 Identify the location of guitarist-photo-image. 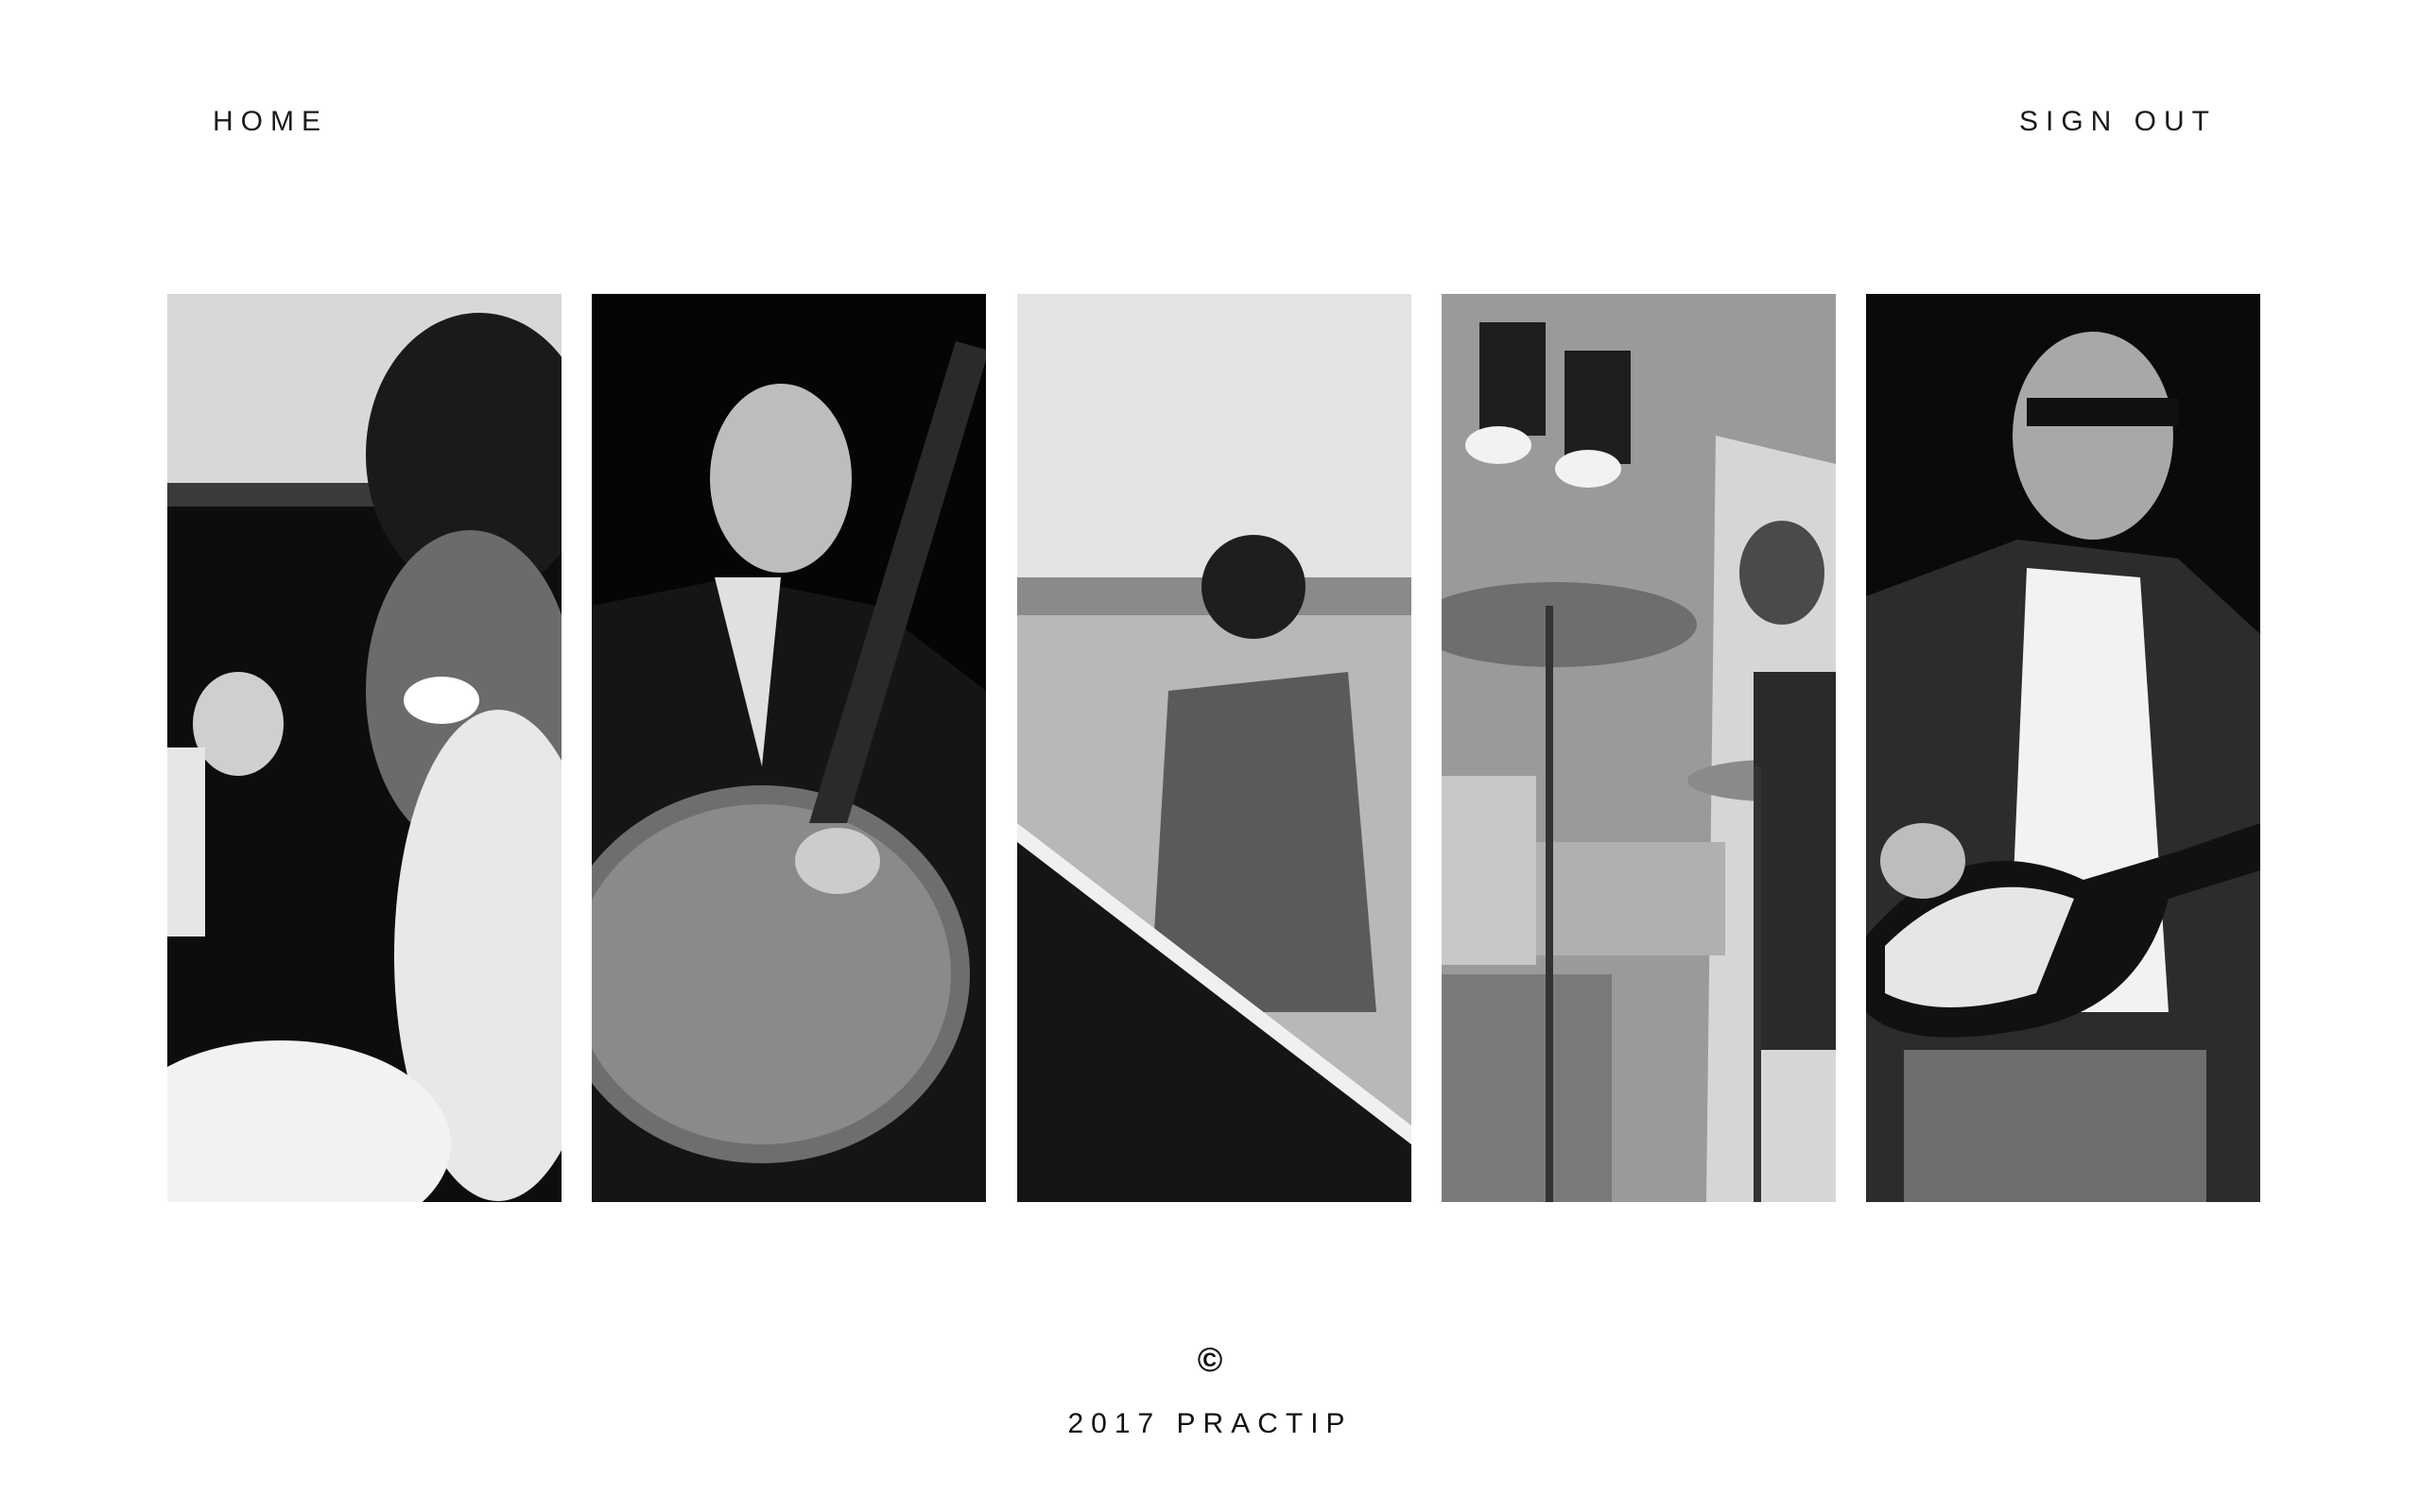
(789, 748).